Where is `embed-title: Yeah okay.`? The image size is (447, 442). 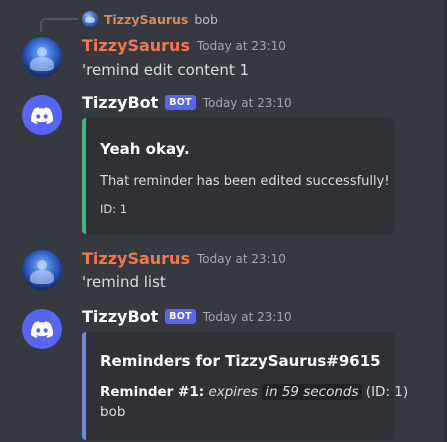
embed-title: Yeah okay. is located at coordinates (145, 149).